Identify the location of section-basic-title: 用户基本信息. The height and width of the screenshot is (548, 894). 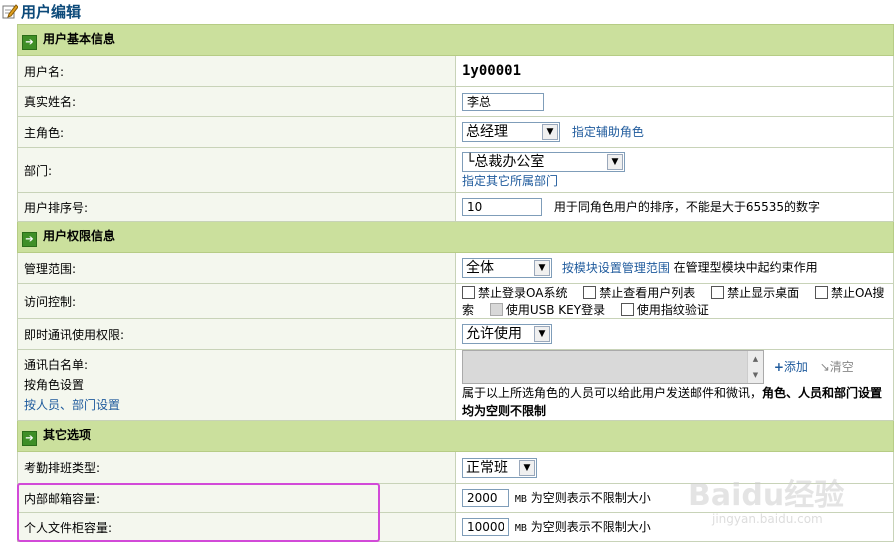
(79, 39).